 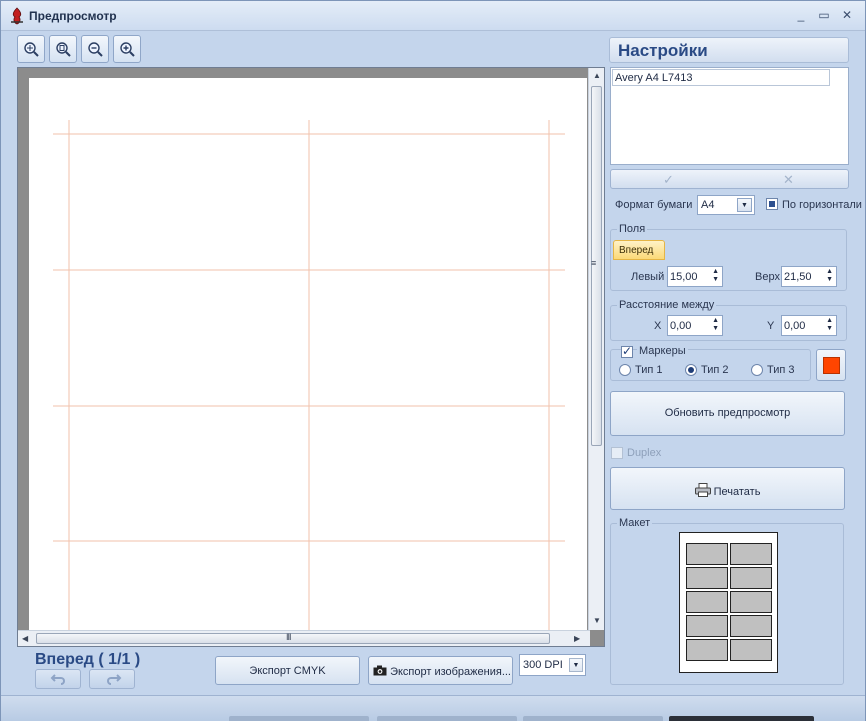 I want to click on zoom-in-button, so click(x=127, y=49).